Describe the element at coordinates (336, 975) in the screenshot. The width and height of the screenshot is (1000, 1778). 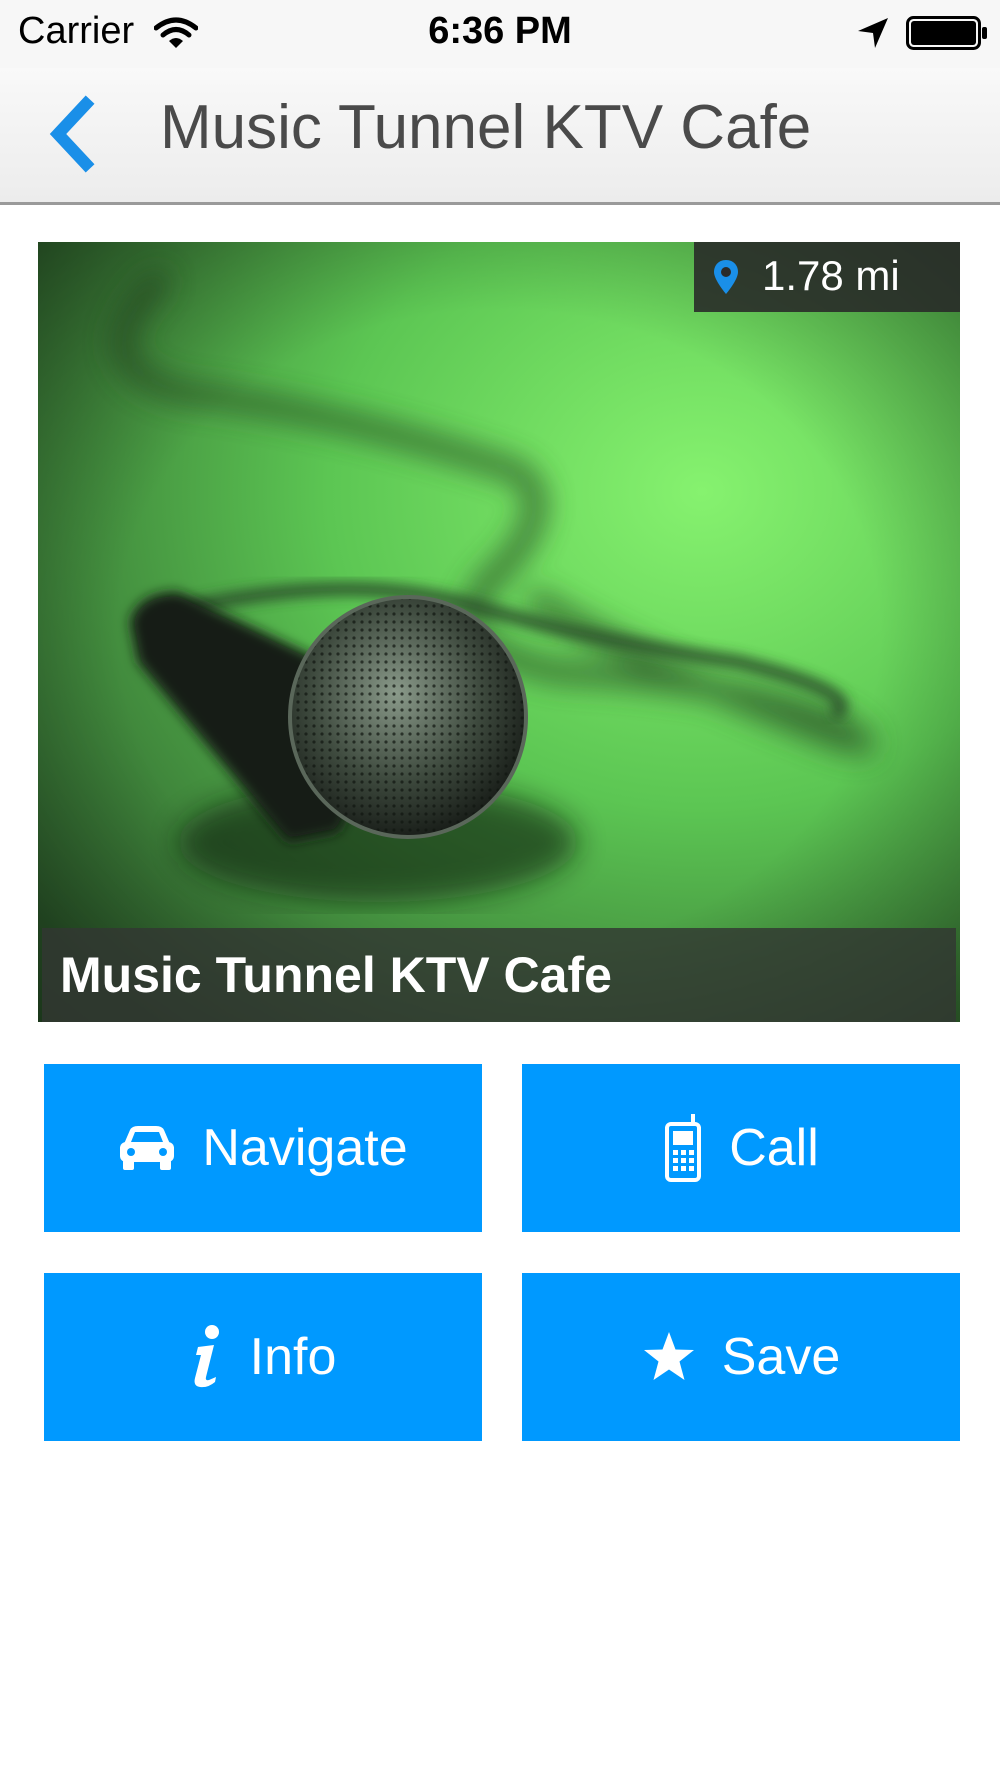
I see `venue-name: Music Tunnel KTV Cafe` at that location.